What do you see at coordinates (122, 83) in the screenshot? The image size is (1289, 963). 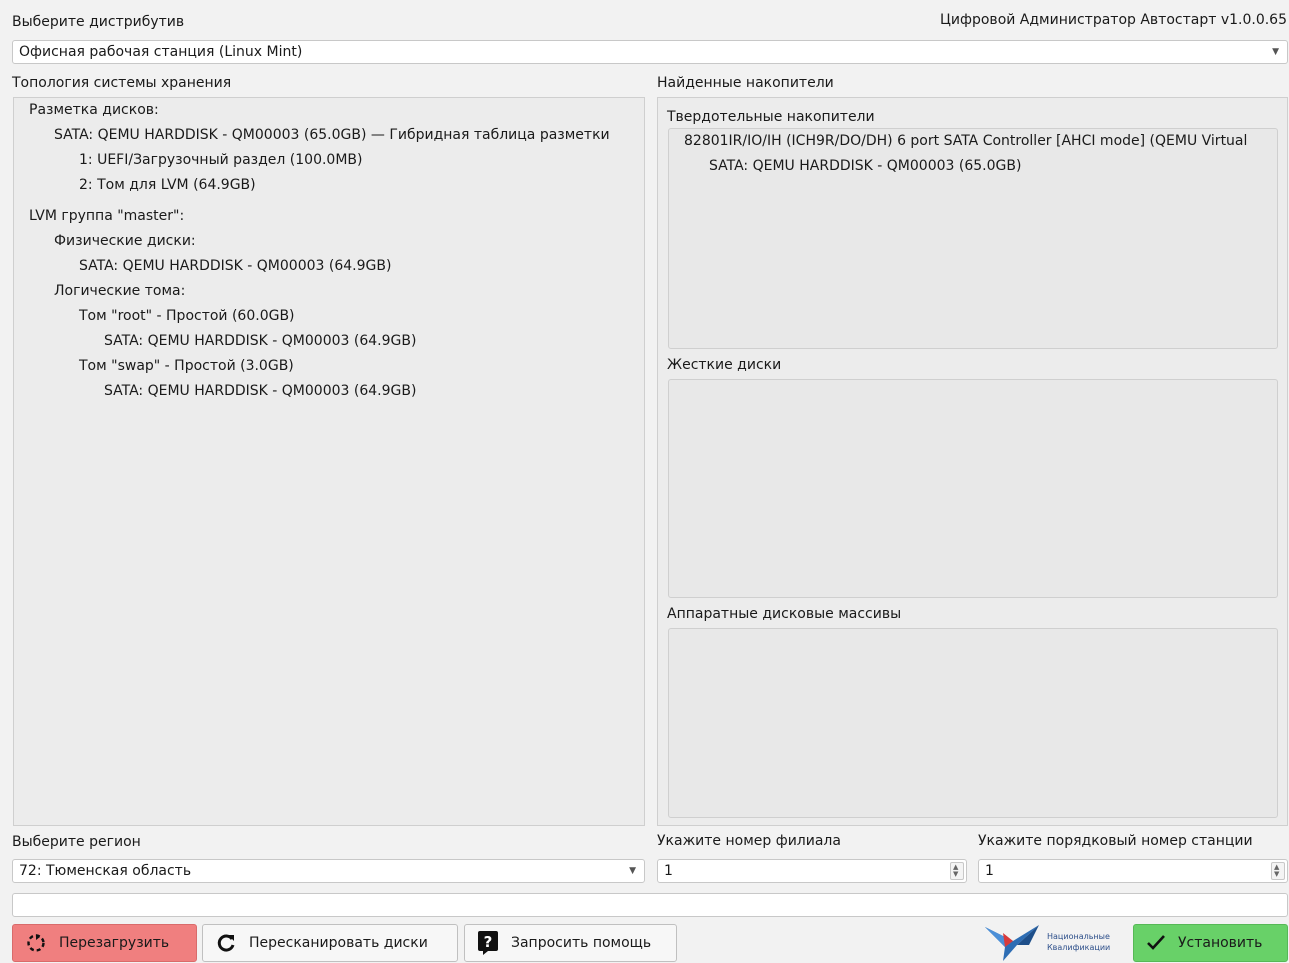 I see `topology-title: Топология системы хранения` at bounding box center [122, 83].